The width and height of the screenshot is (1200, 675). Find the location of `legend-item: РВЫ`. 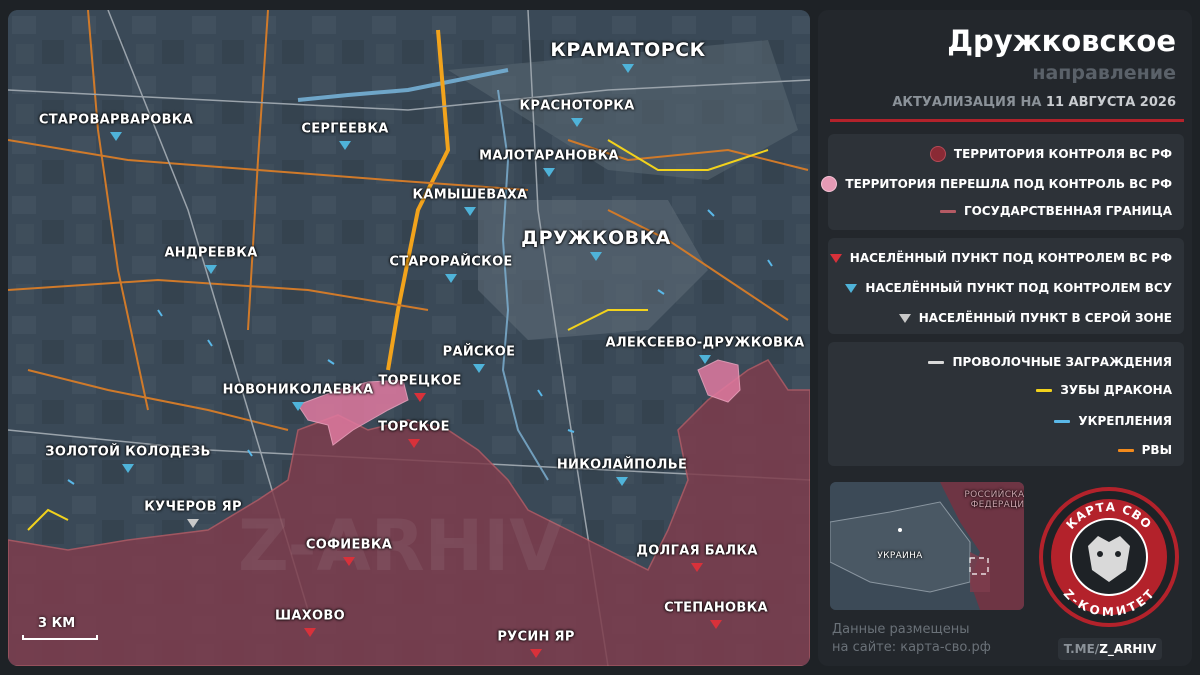

legend-item: РВЫ is located at coordinates (1144, 450).